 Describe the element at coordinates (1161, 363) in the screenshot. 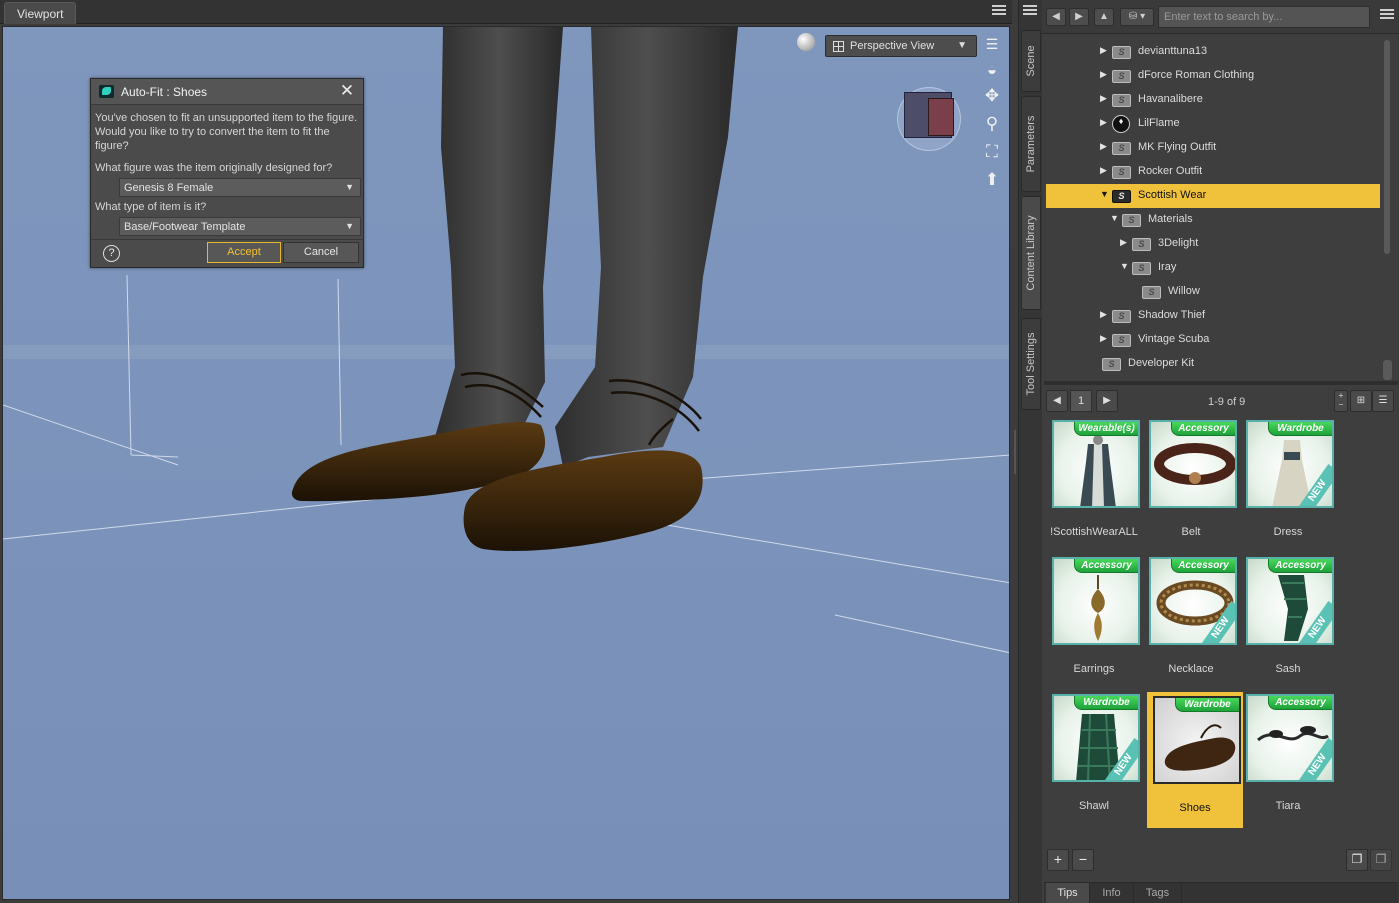

I see `tree-node-label: Developer Kit` at that location.